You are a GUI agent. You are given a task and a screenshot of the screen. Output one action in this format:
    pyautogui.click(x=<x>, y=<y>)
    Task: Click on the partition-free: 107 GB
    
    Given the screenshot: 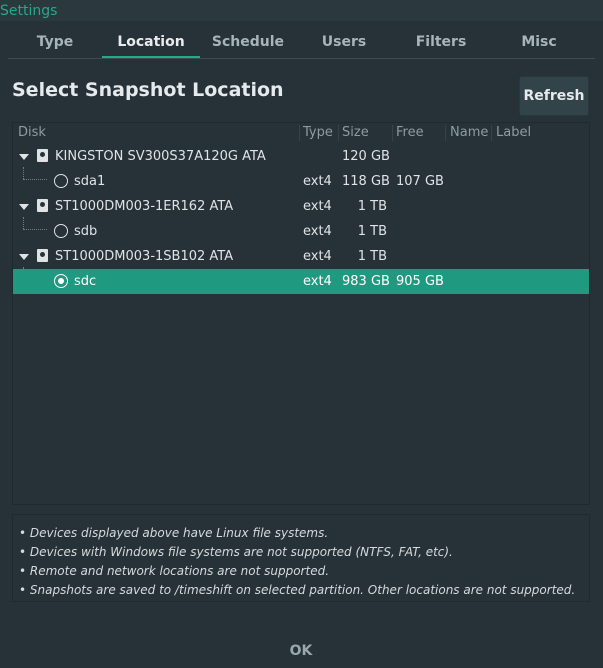 What is the action you would take?
    pyautogui.click(x=420, y=181)
    